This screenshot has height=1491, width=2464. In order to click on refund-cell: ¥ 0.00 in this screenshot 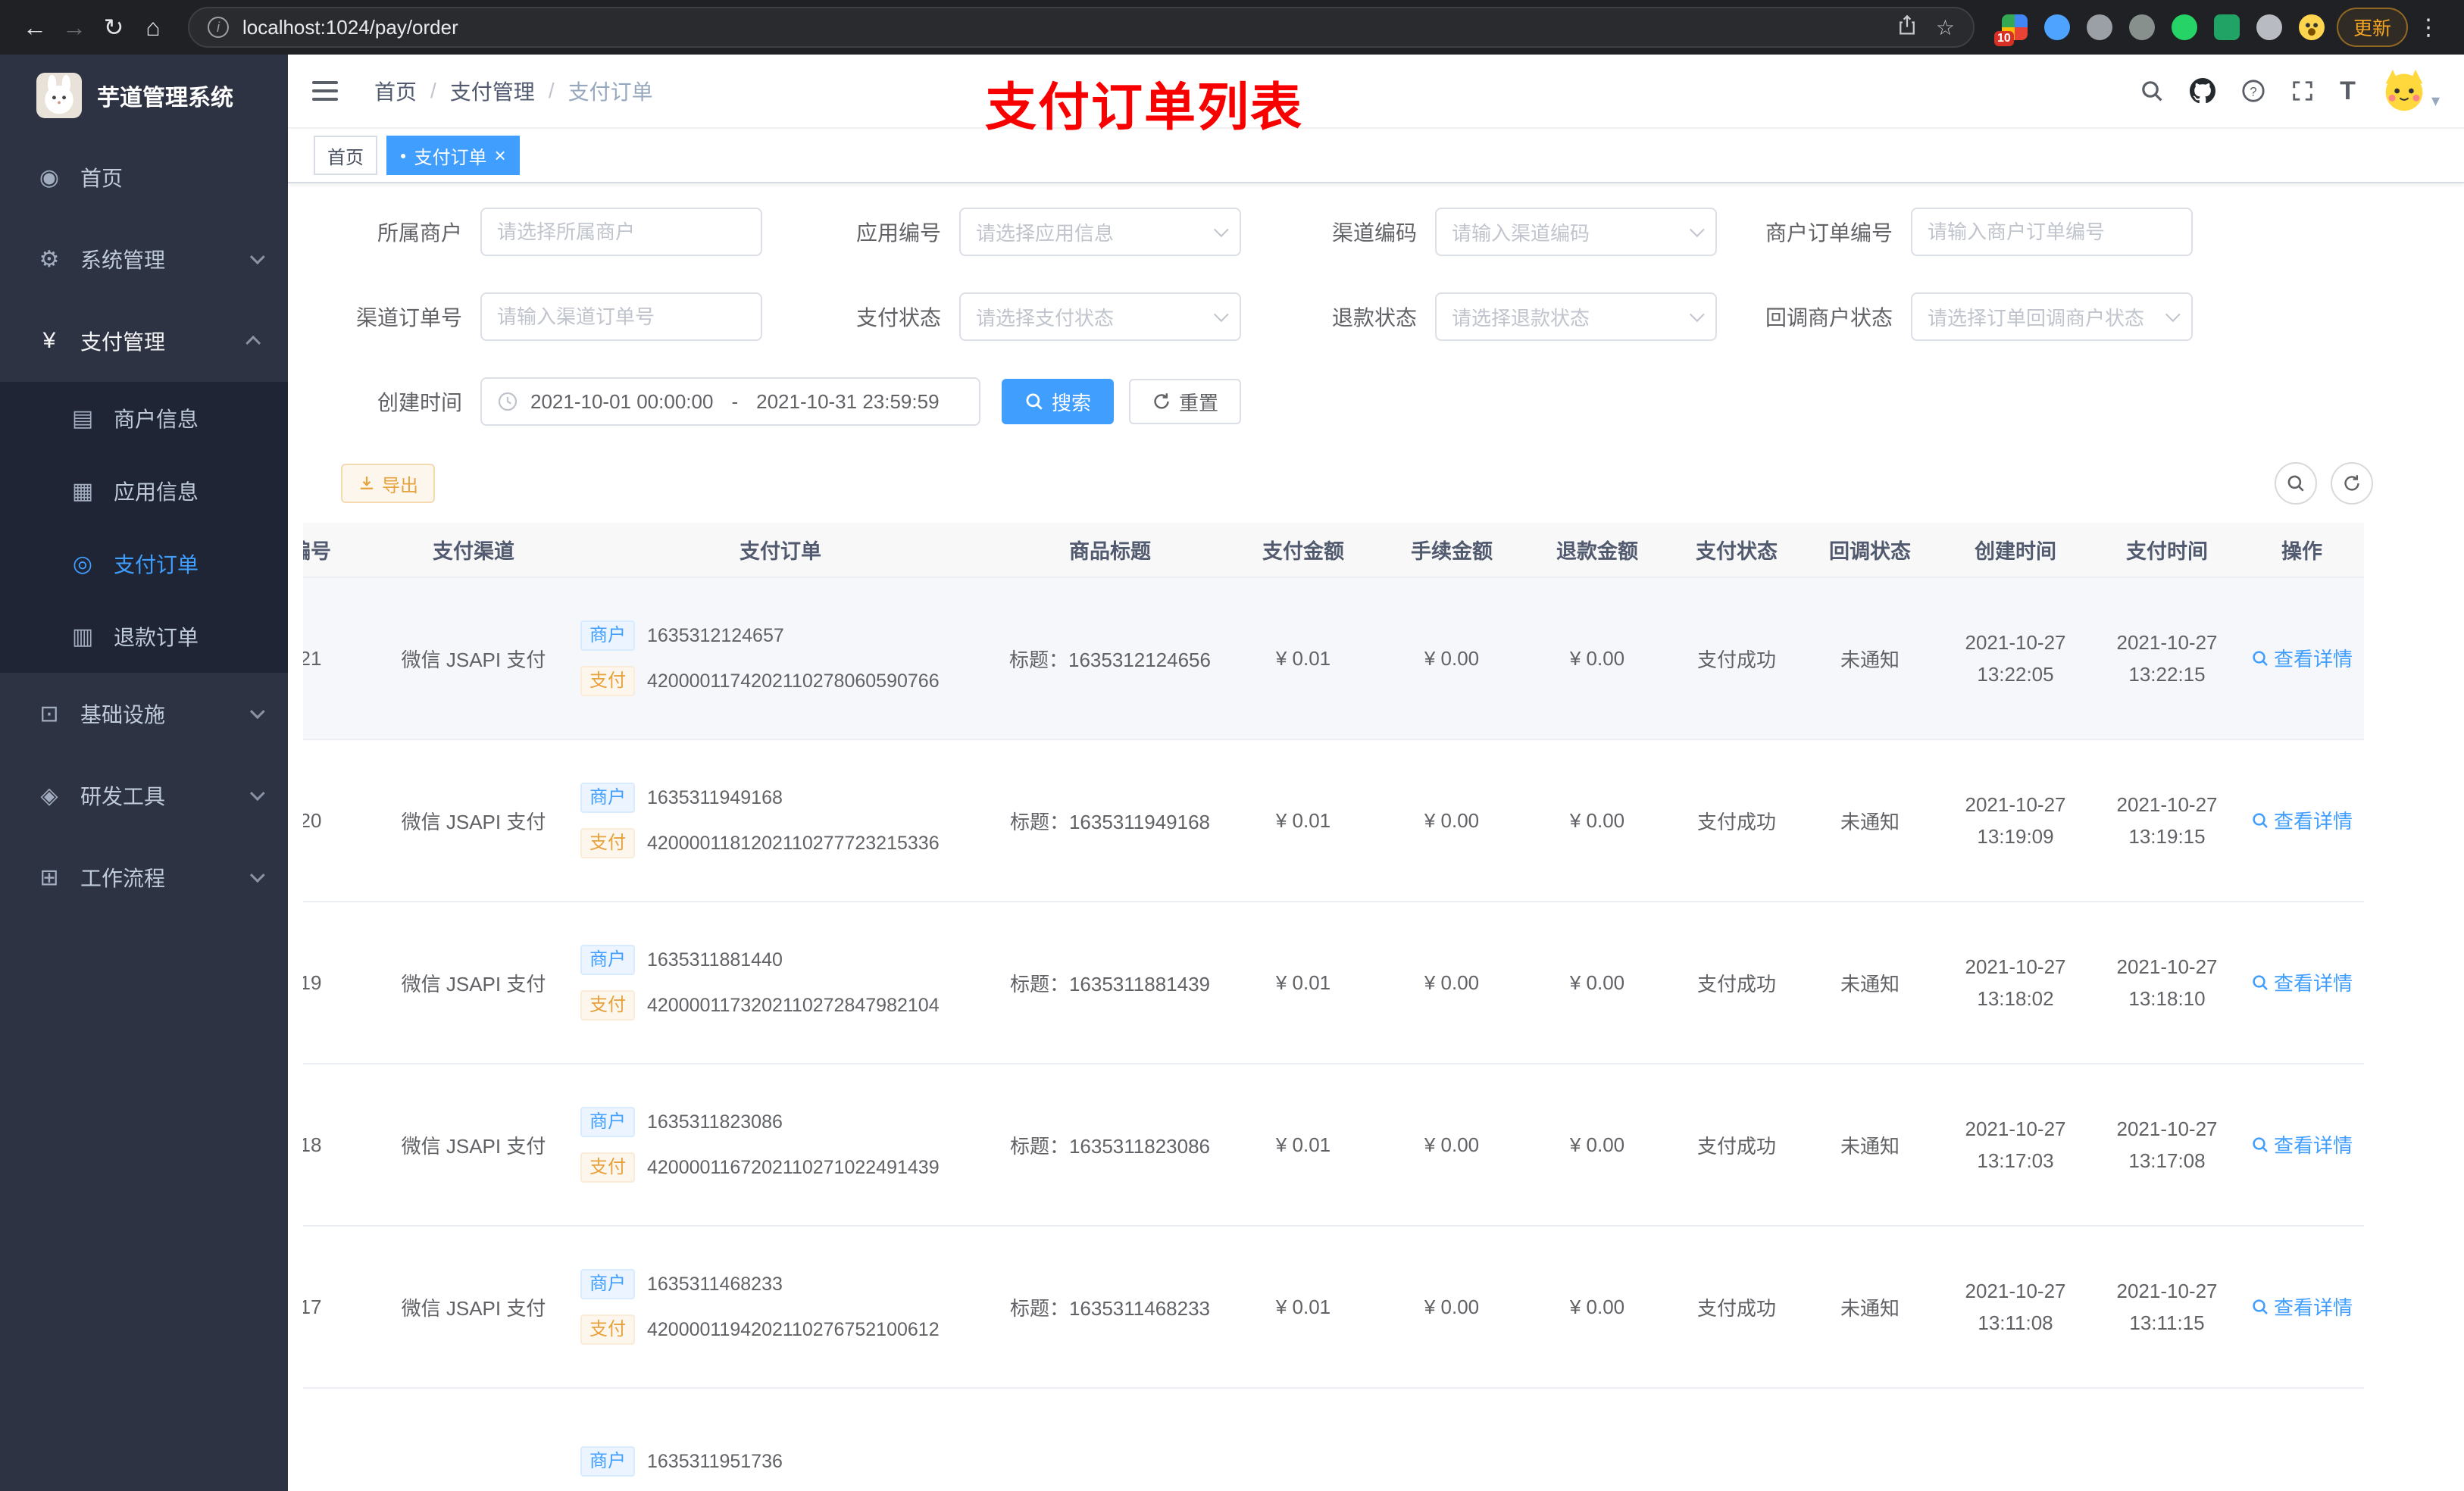, I will do `click(1597, 983)`.